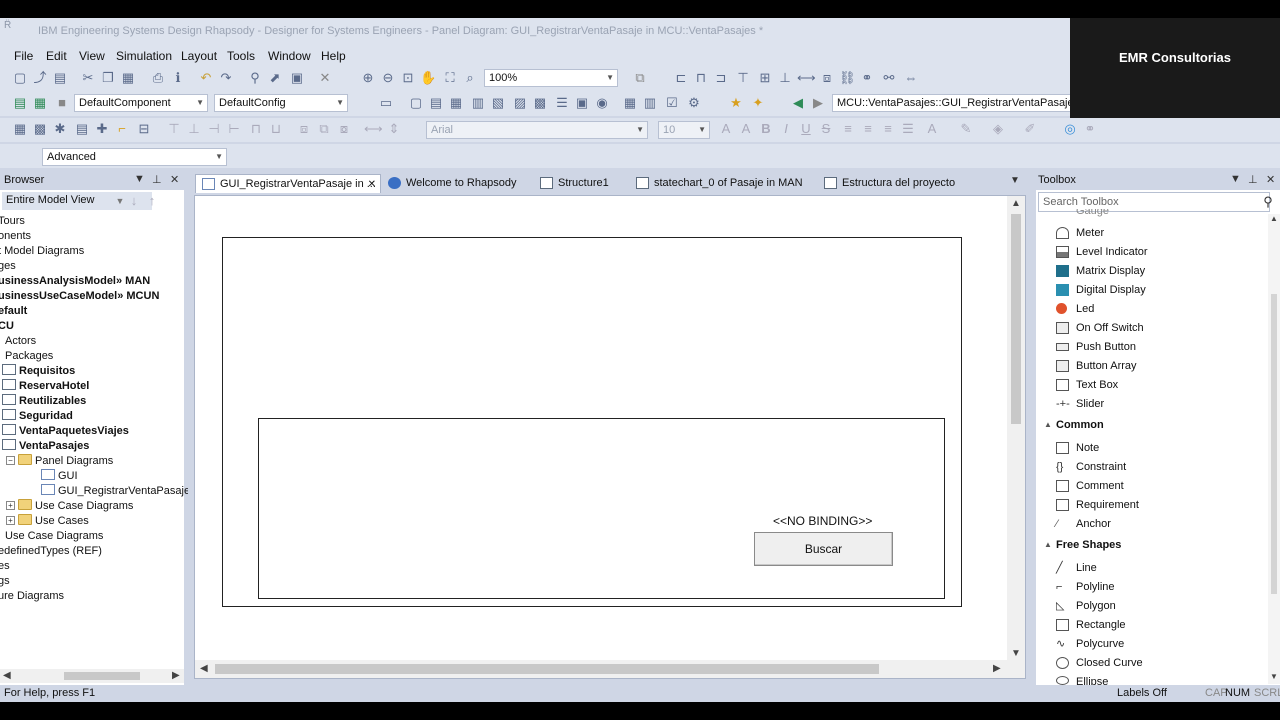 This screenshot has height=720, width=1280. I want to click on underline-icon: U, so click(806, 129).